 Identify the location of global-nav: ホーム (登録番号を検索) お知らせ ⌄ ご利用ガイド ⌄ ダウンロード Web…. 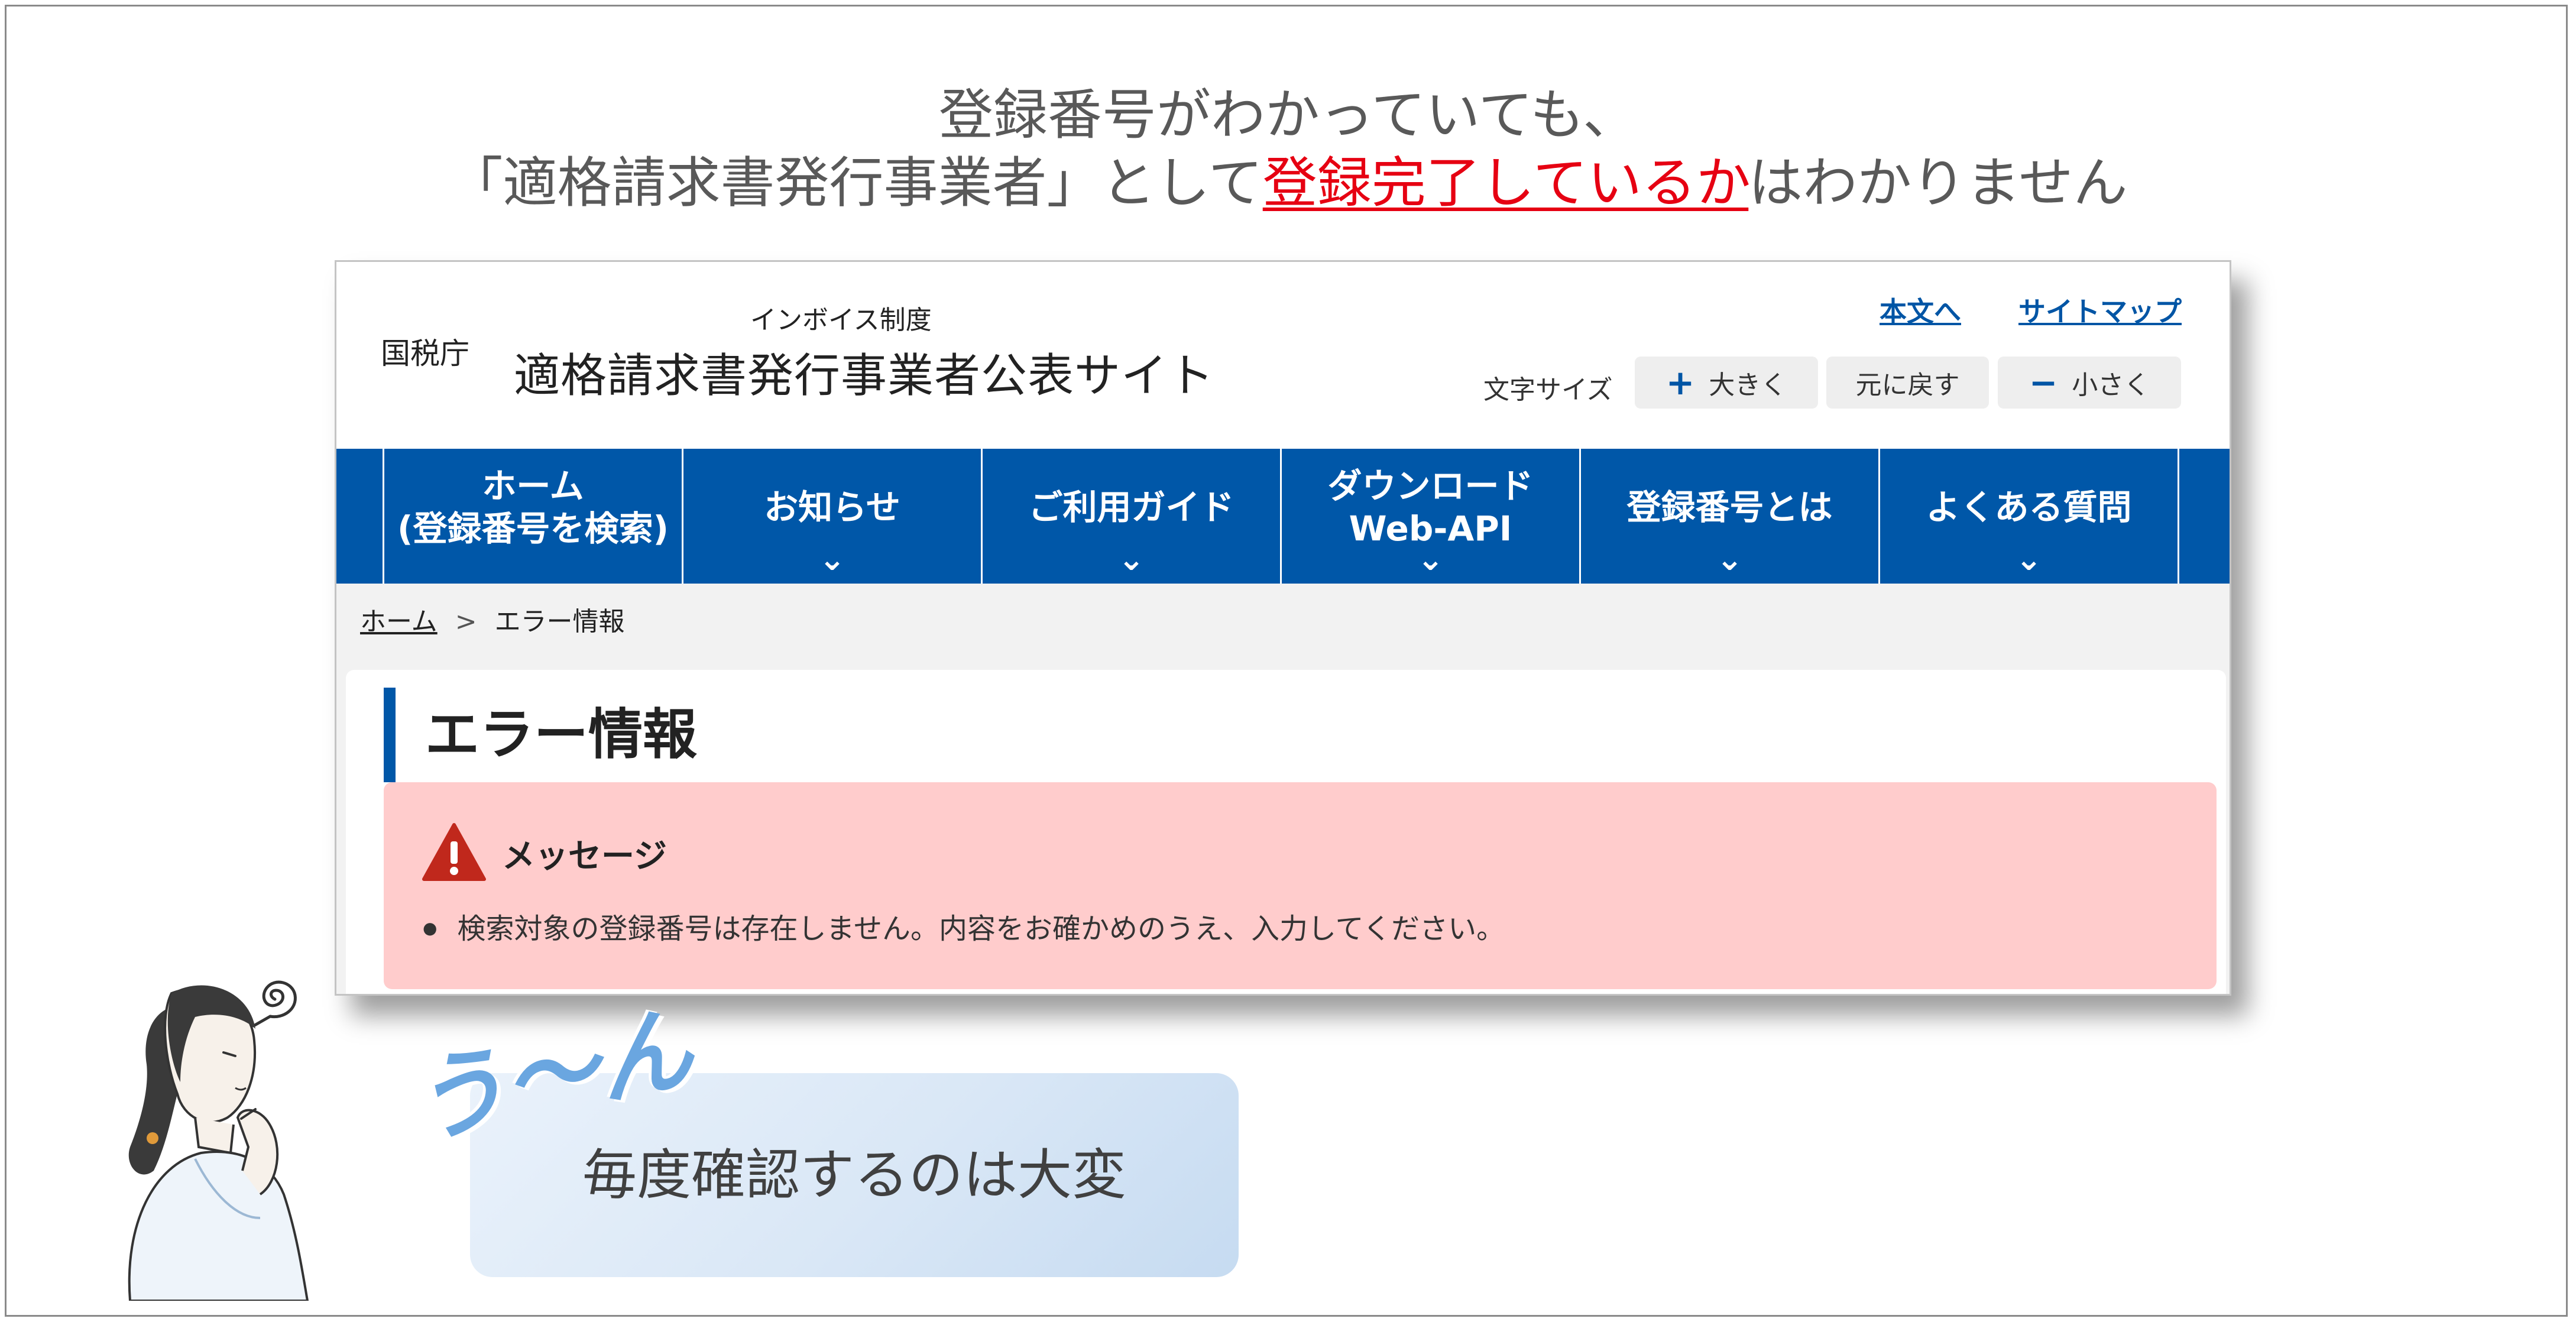
(1283, 516).